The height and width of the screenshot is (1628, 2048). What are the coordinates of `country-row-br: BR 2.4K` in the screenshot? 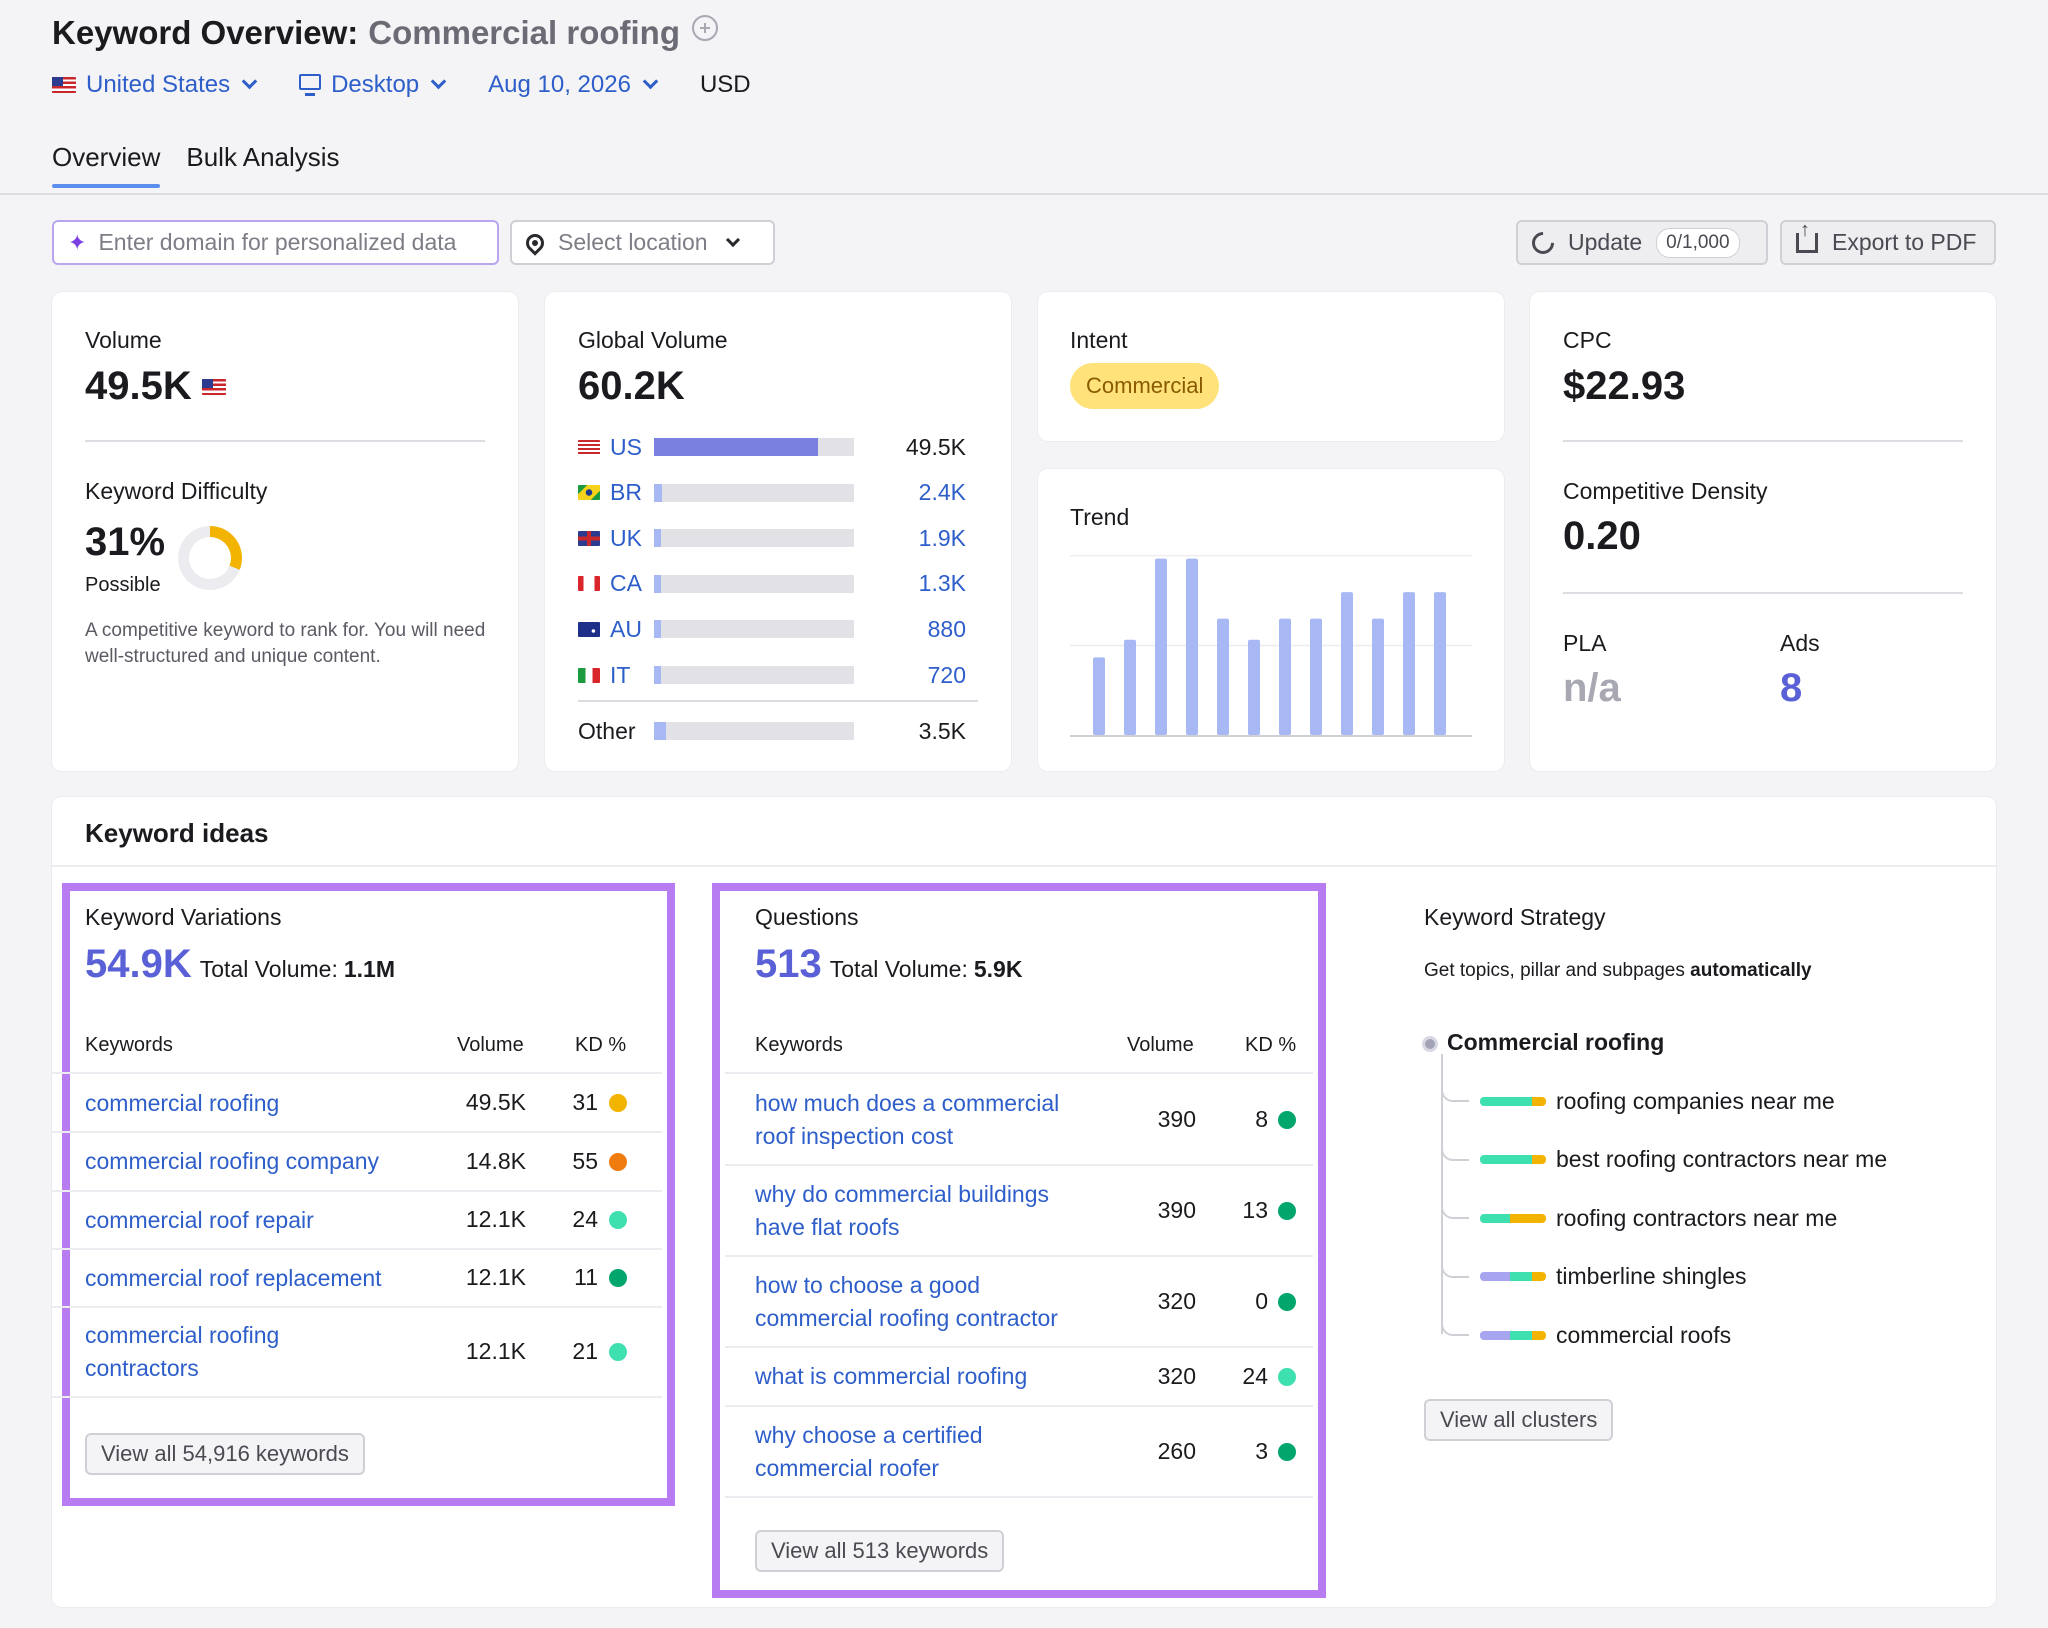 It's located at (778, 493).